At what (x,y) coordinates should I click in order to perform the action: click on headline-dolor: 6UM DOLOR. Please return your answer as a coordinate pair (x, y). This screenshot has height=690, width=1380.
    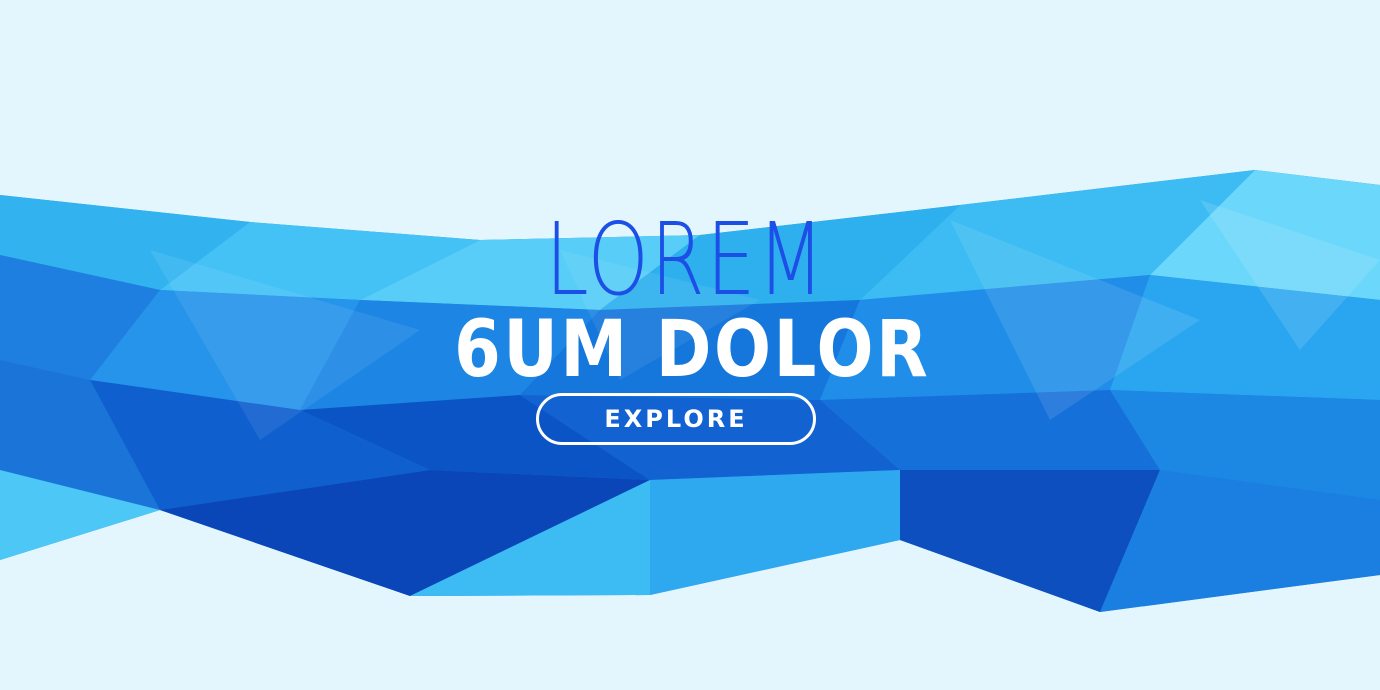
    Looking at the image, I should click on (692, 350).